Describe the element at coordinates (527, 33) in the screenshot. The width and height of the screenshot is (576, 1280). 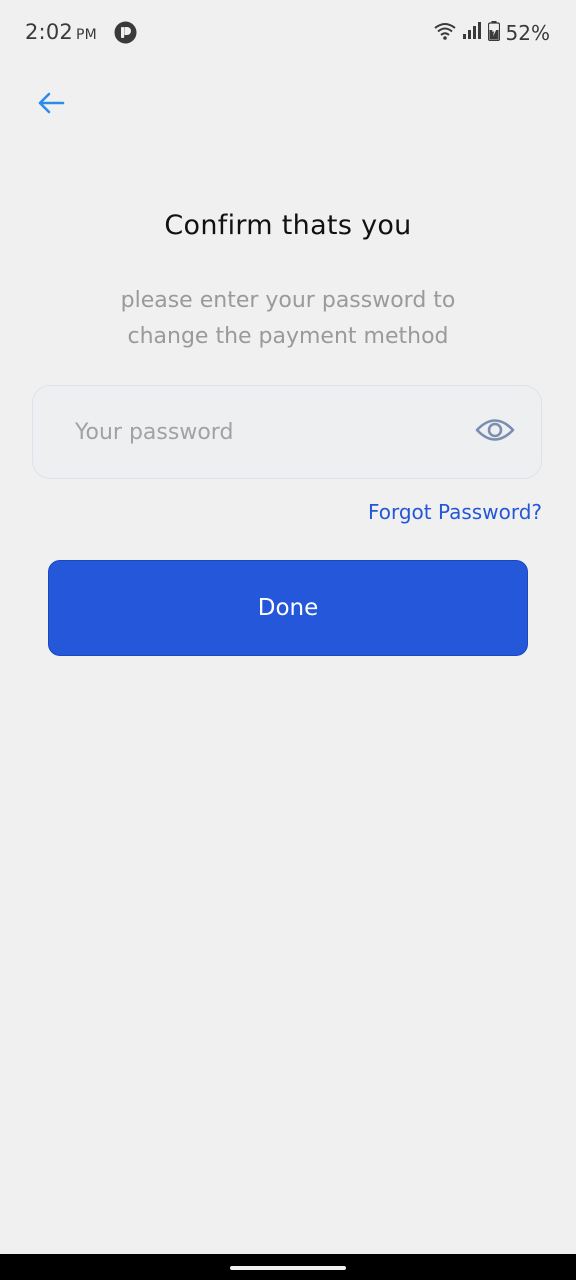
I see `battery-percentage: 52%` at that location.